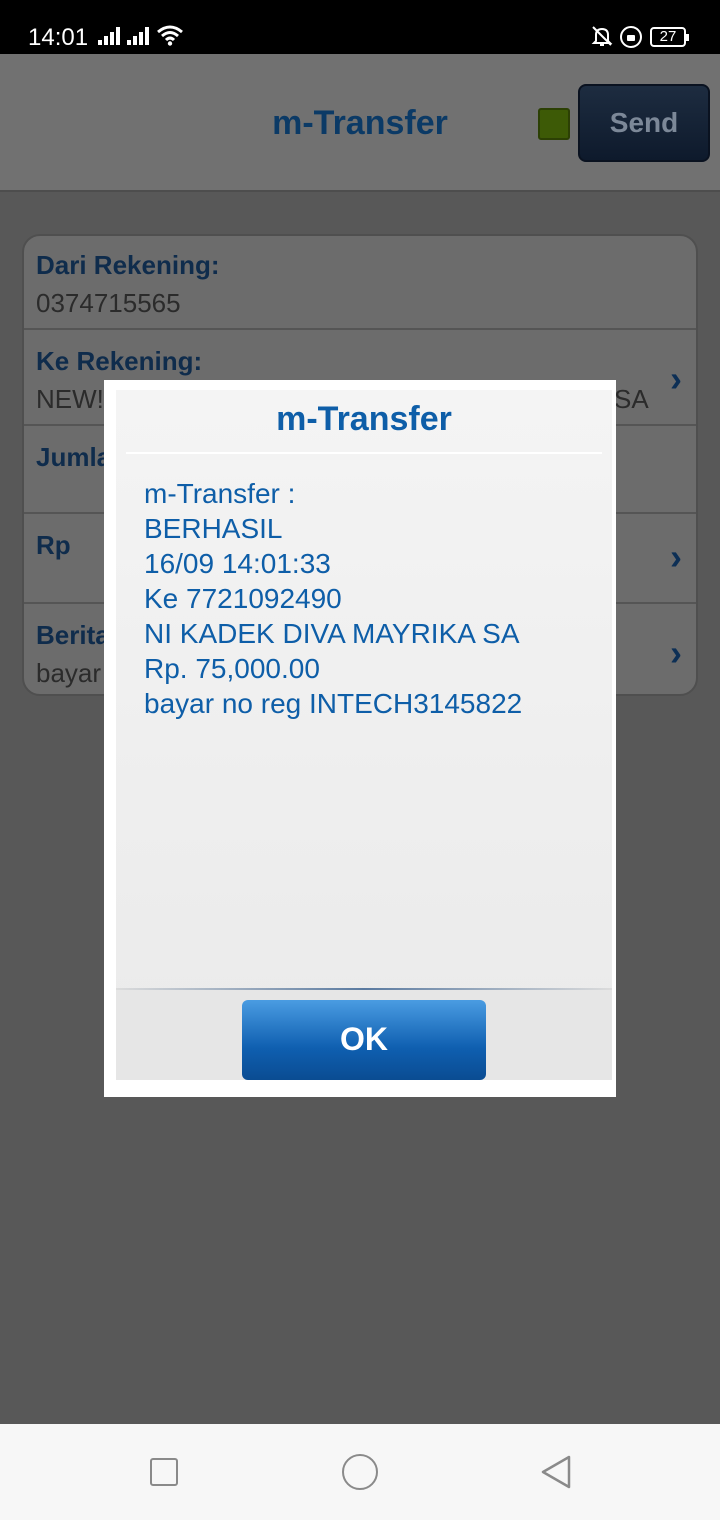  I want to click on message-line: 16/09 14:01:33, so click(237, 563).